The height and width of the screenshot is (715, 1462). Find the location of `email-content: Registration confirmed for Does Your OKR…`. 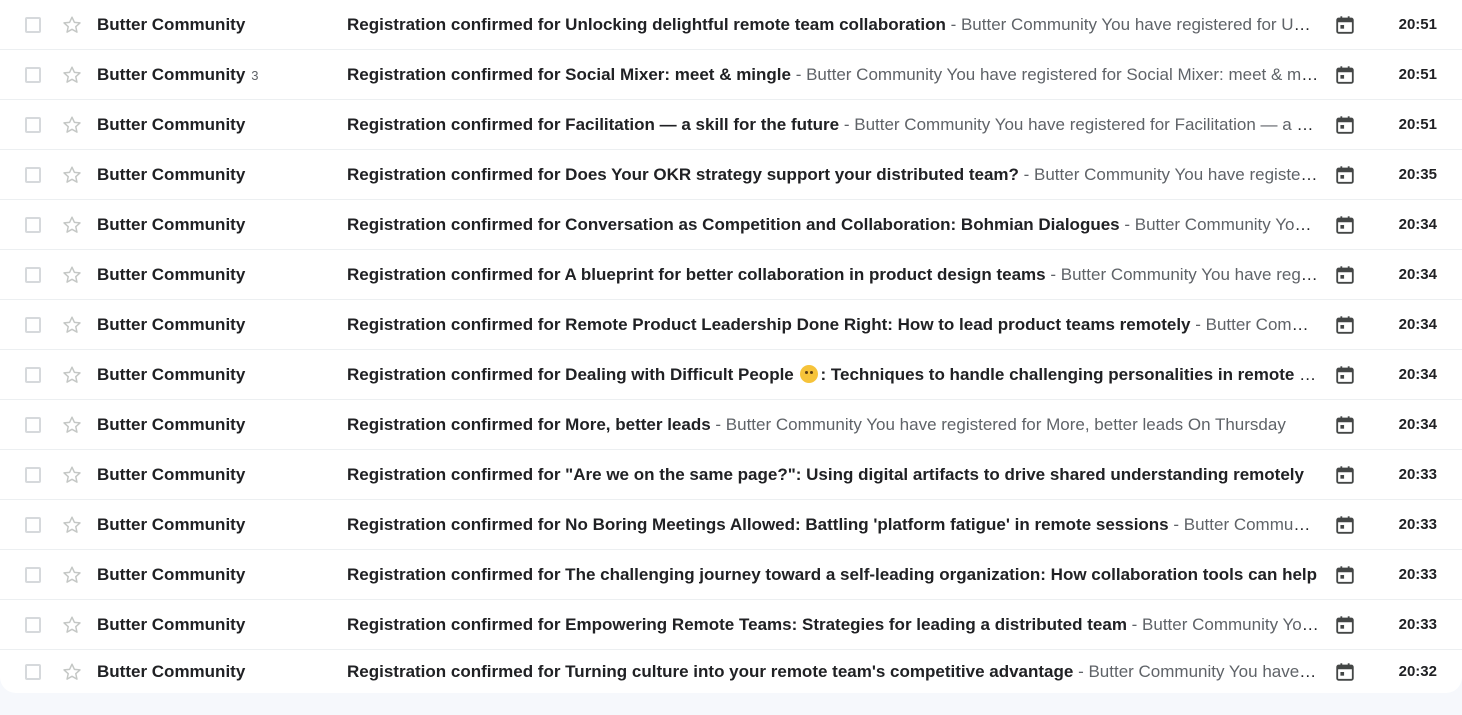

email-content: Registration confirmed for Does Your OKR… is located at coordinates (833, 175).